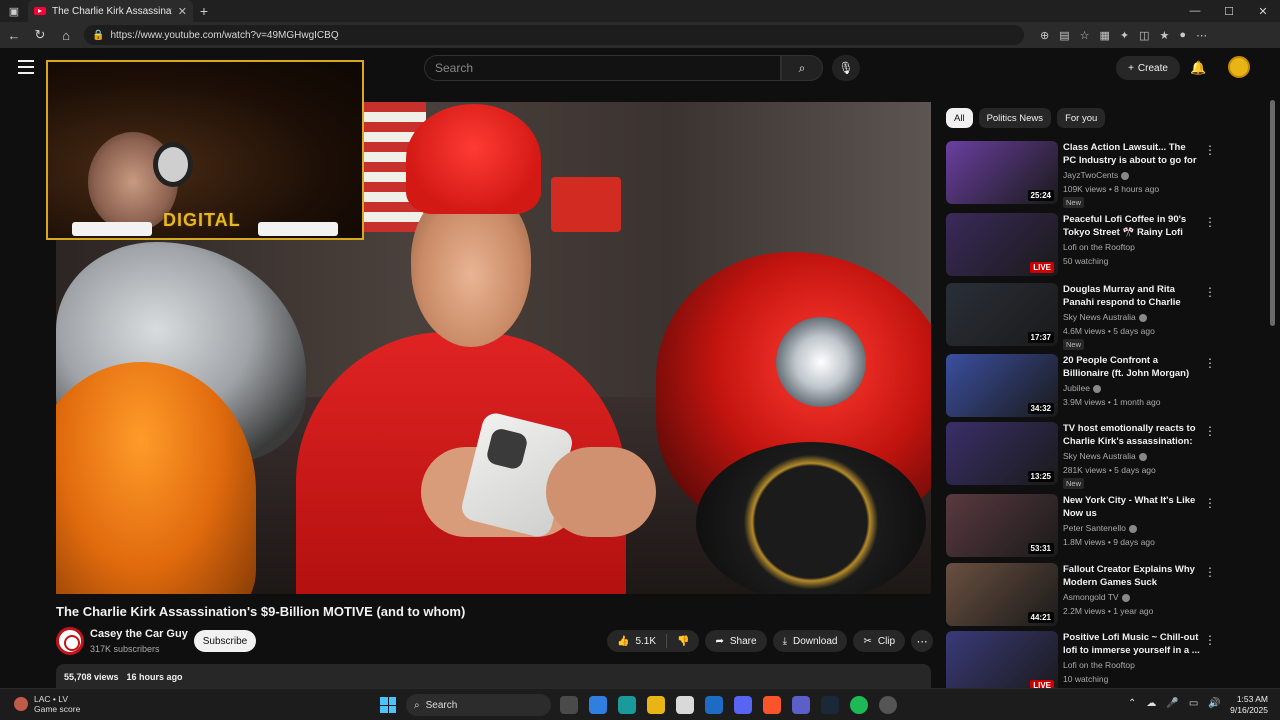  Describe the element at coordinates (959, 118) in the screenshot. I see `chip-all: All` at that location.